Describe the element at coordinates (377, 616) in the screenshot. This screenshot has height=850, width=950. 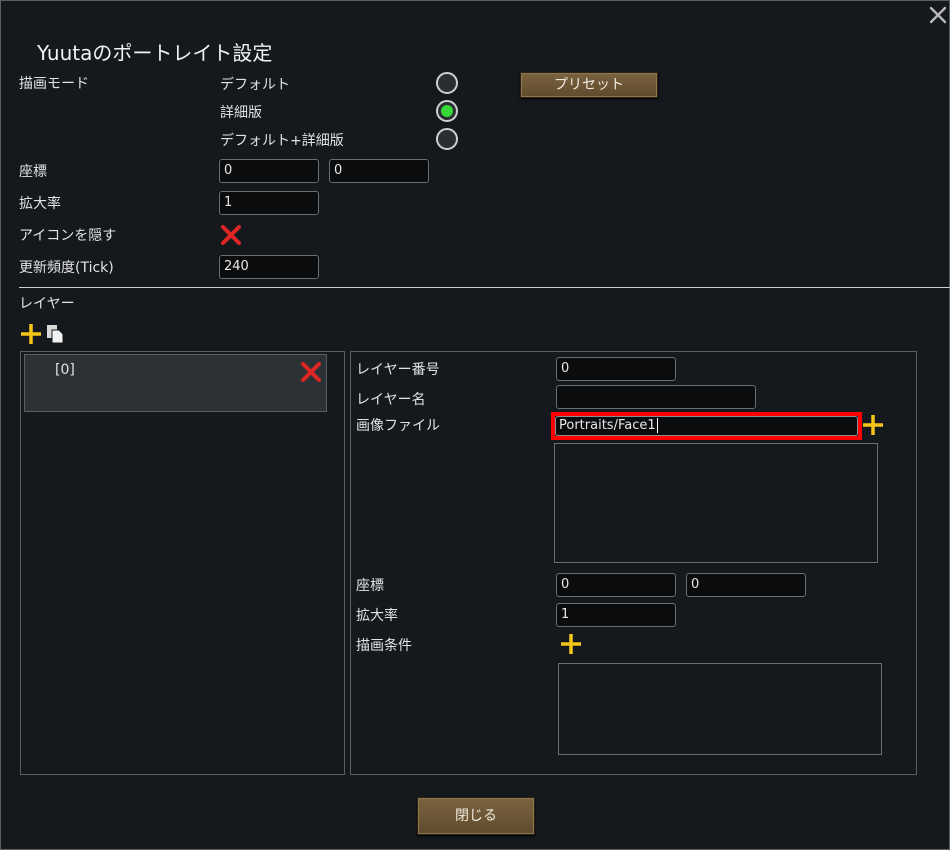
I see `layer-scale-label: 拡大率` at that location.